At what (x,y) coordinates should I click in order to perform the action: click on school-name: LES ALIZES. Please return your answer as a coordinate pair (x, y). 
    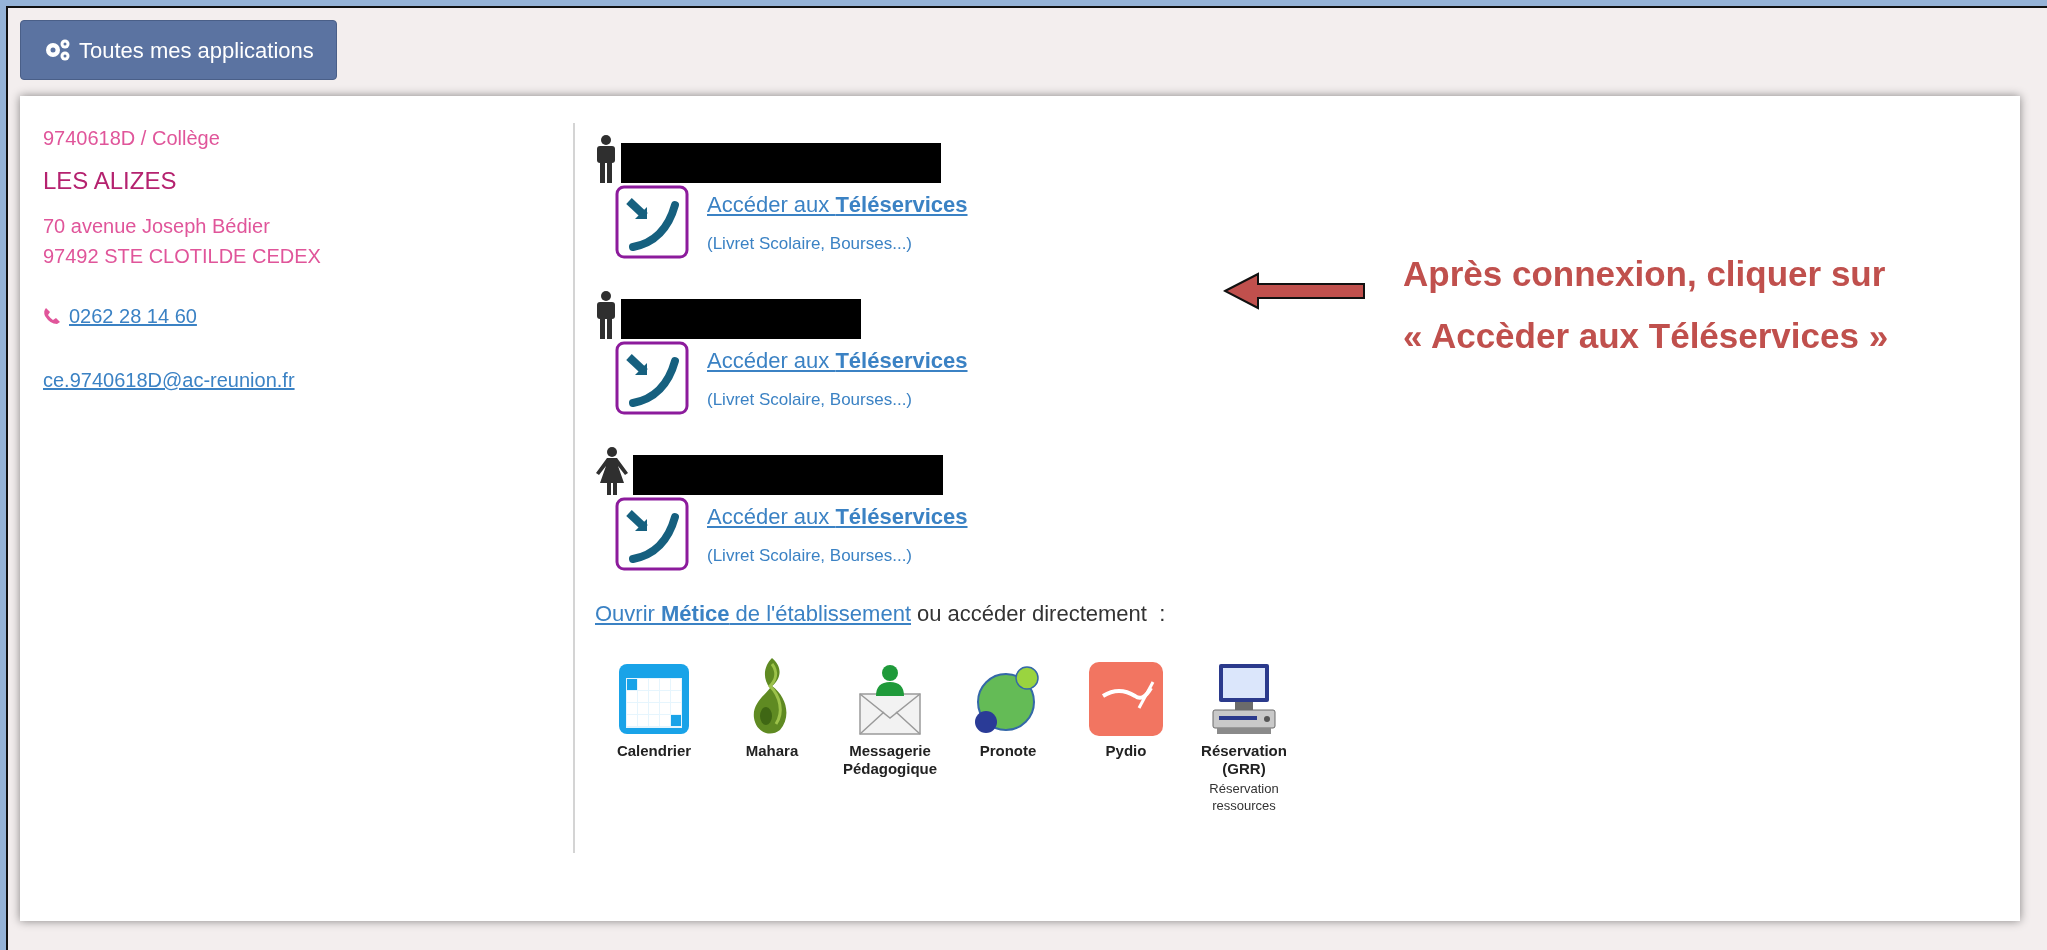
    Looking at the image, I should click on (110, 181).